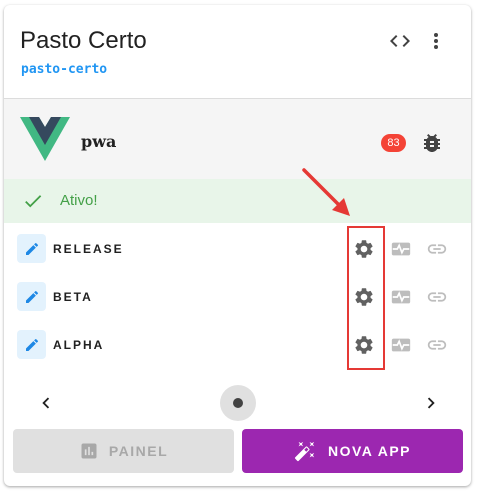 Image resolution: width=479 pixels, height=494 pixels. I want to click on channel-label: ALPHA, so click(79, 345).